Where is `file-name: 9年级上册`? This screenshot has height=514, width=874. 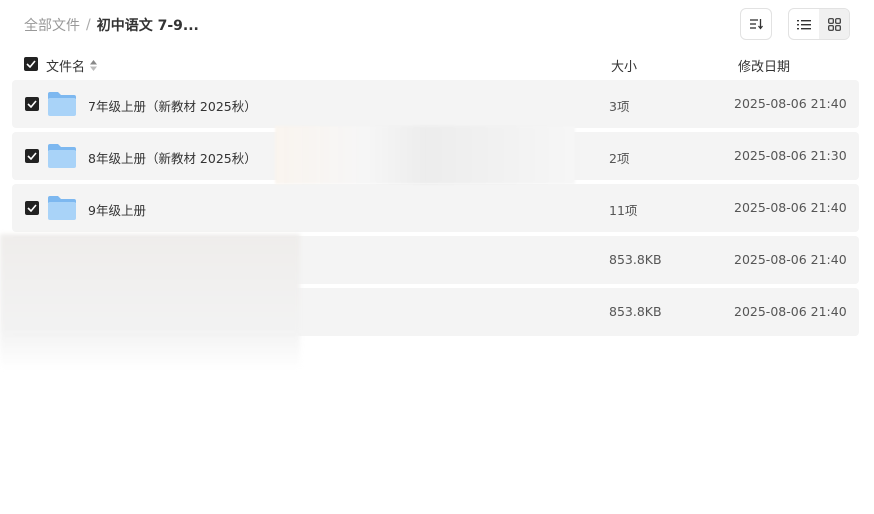 file-name: 9年级上册 is located at coordinates (117, 209).